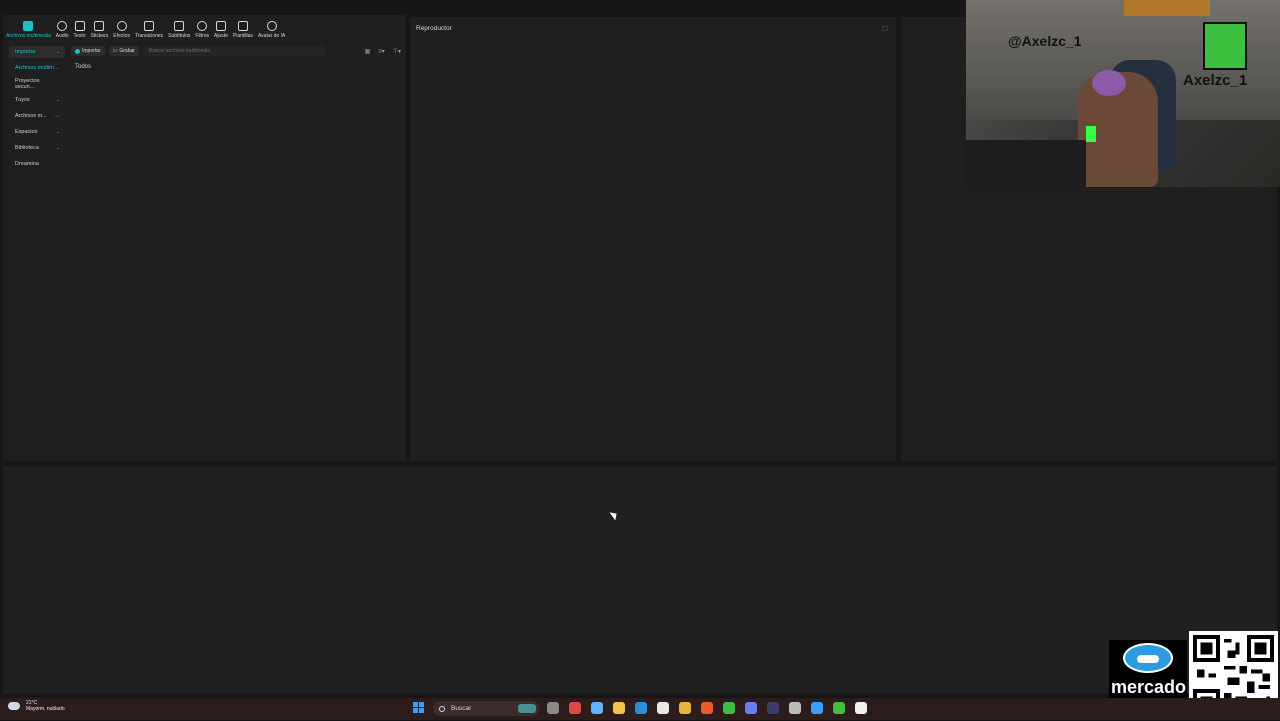 The image size is (1280, 721). I want to click on taskbar-apps, so click(707, 708).